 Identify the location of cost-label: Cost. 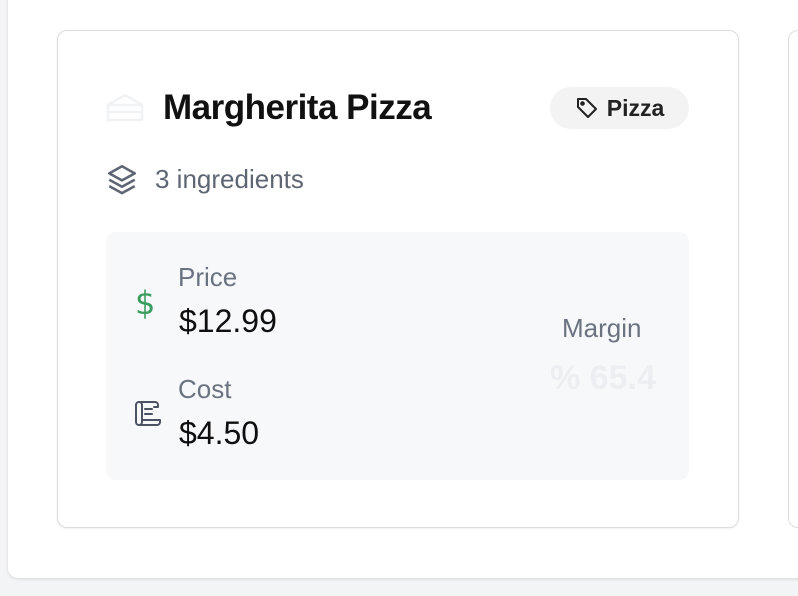
(205, 389).